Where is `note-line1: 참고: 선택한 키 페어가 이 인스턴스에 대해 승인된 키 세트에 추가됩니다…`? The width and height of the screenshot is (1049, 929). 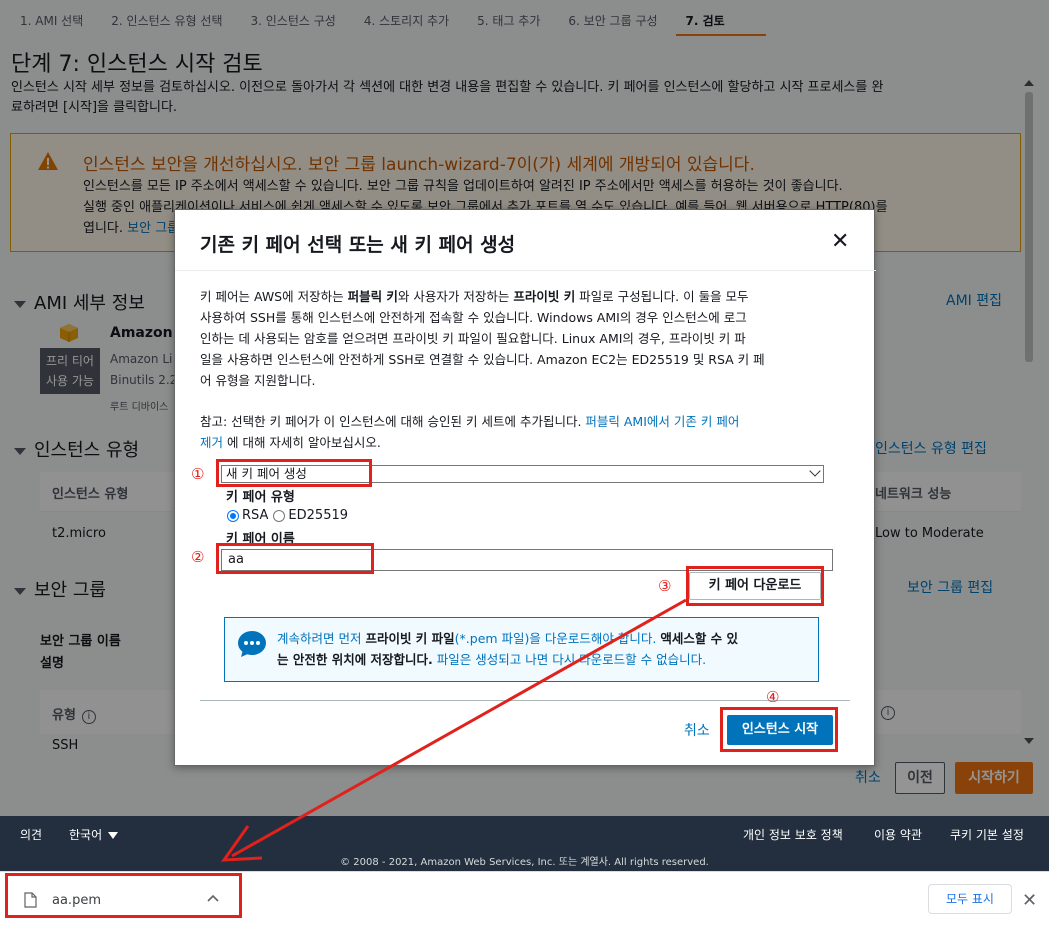
note-line1: 참고: 선택한 키 페어가 이 인스턴스에 대해 승인된 키 세트에 추가됩니다… is located at coordinates (522, 421).